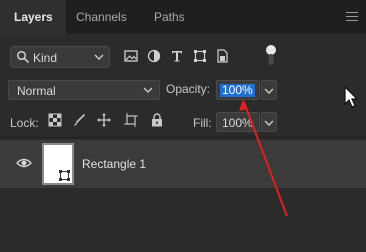 This screenshot has height=252, width=366. What do you see at coordinates (351, 97) in the screenshot?
I see `mouse-cursor-icon` at bounding box center [351, 97].